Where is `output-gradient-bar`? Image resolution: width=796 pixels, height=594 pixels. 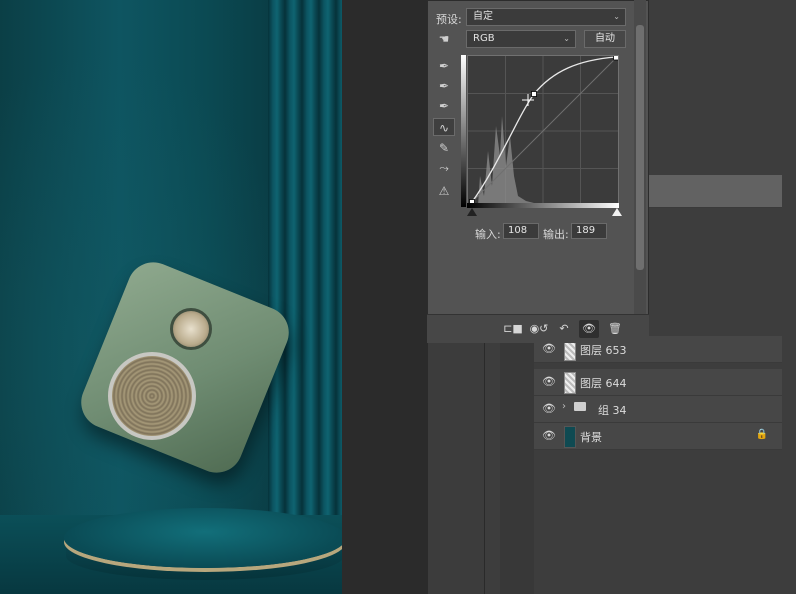 output-gradient-bar is located at coordinates (463, 131).